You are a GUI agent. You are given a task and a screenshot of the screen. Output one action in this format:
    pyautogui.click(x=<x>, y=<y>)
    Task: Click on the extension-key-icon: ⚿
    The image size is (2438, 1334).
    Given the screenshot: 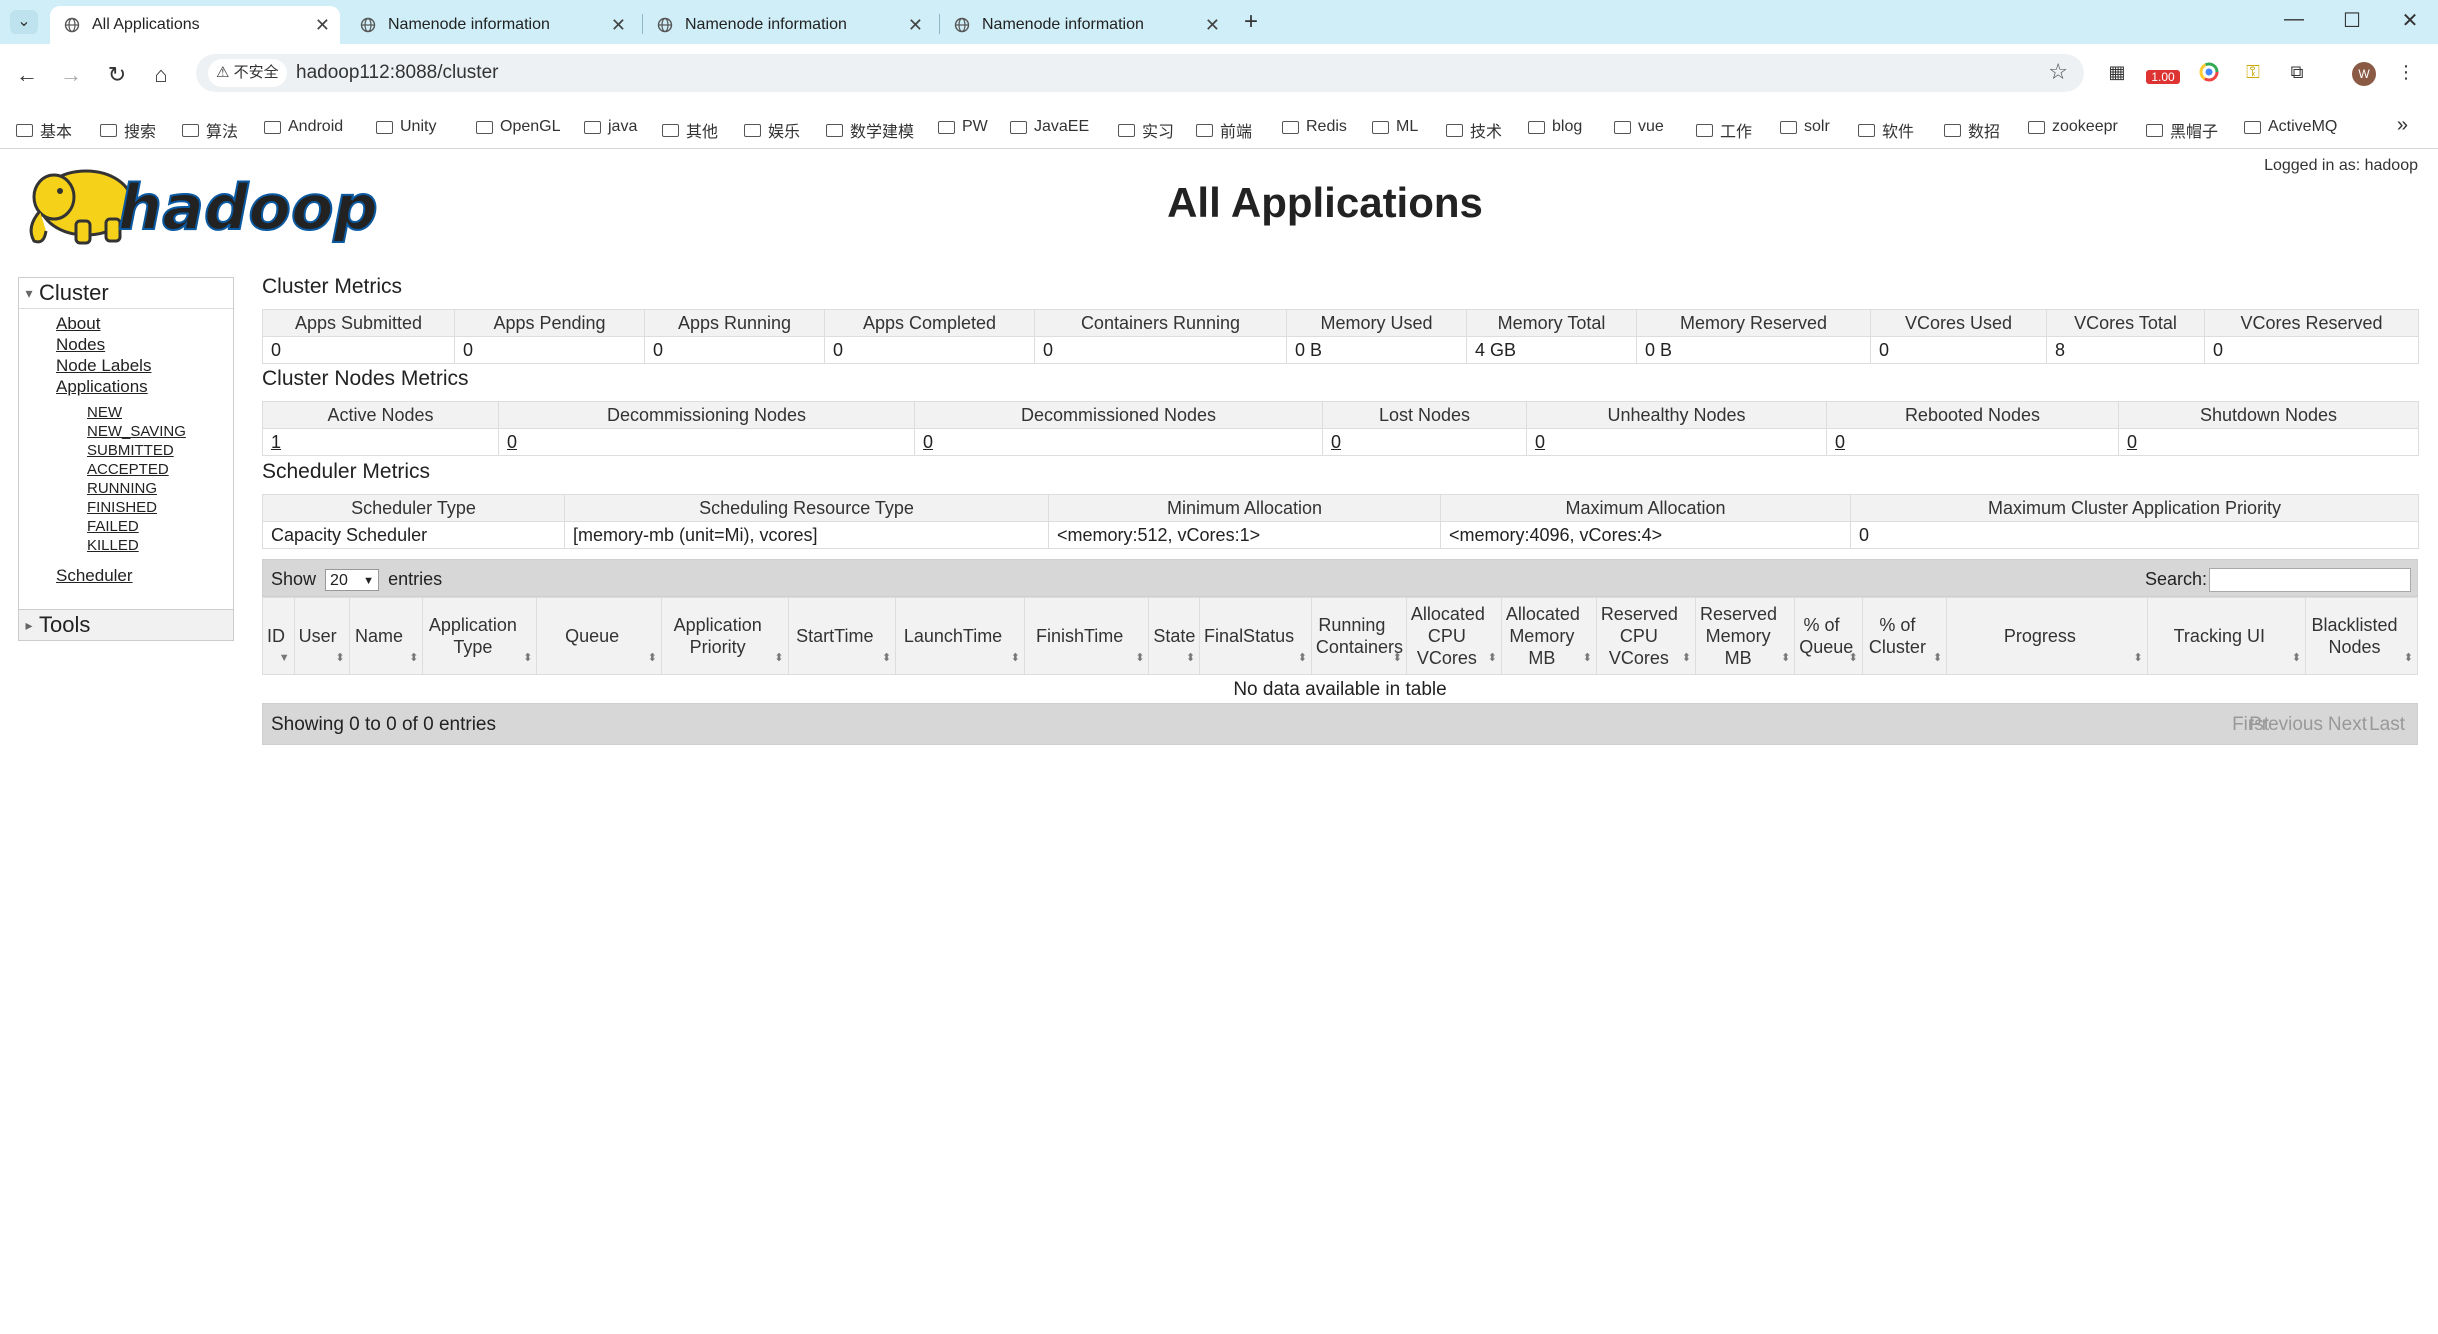 What is the action you would take?
    pyautogui.click(x=2253, y=75)
    